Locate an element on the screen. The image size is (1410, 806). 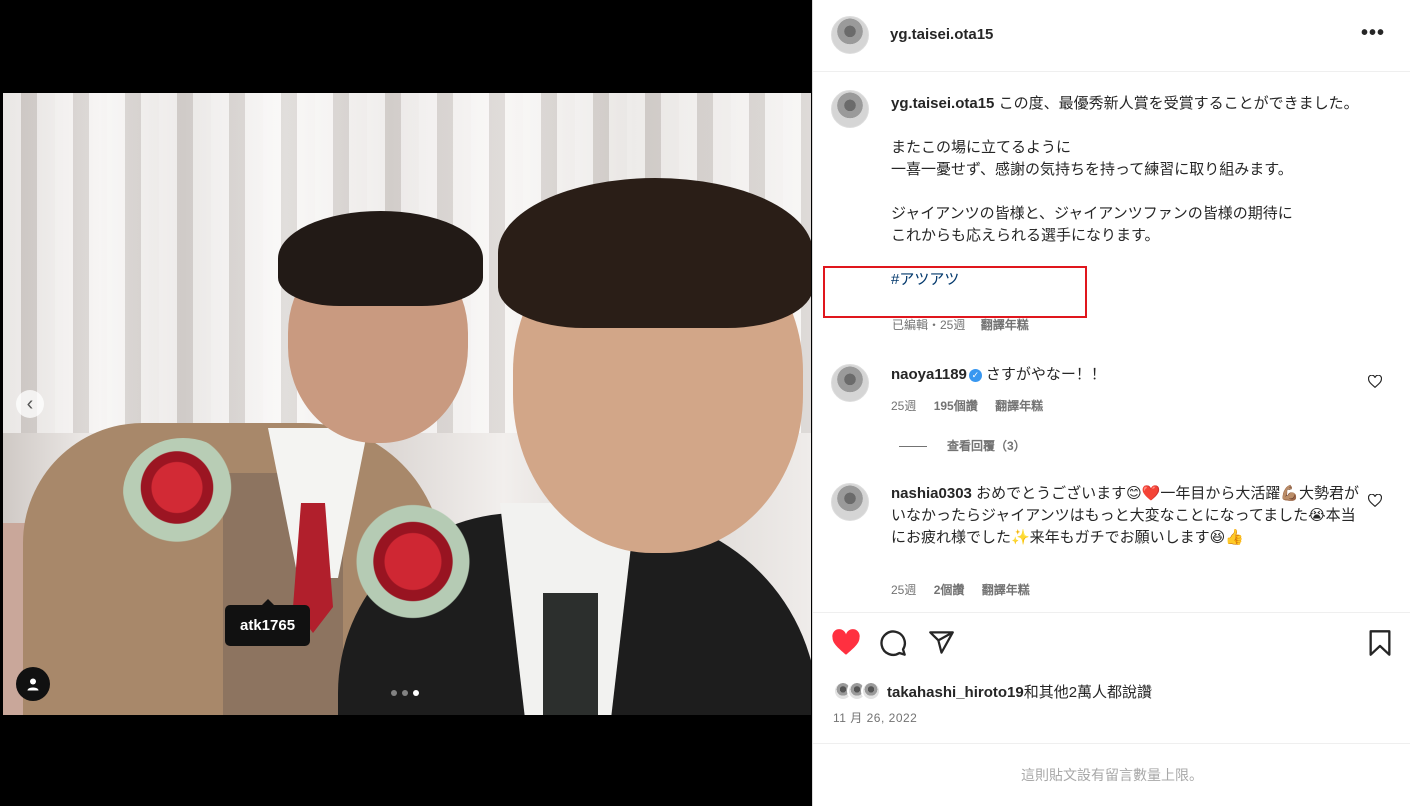
comment-meta: 25週 195個讚 翻譯年糕 is located at coordinates (974, 405).